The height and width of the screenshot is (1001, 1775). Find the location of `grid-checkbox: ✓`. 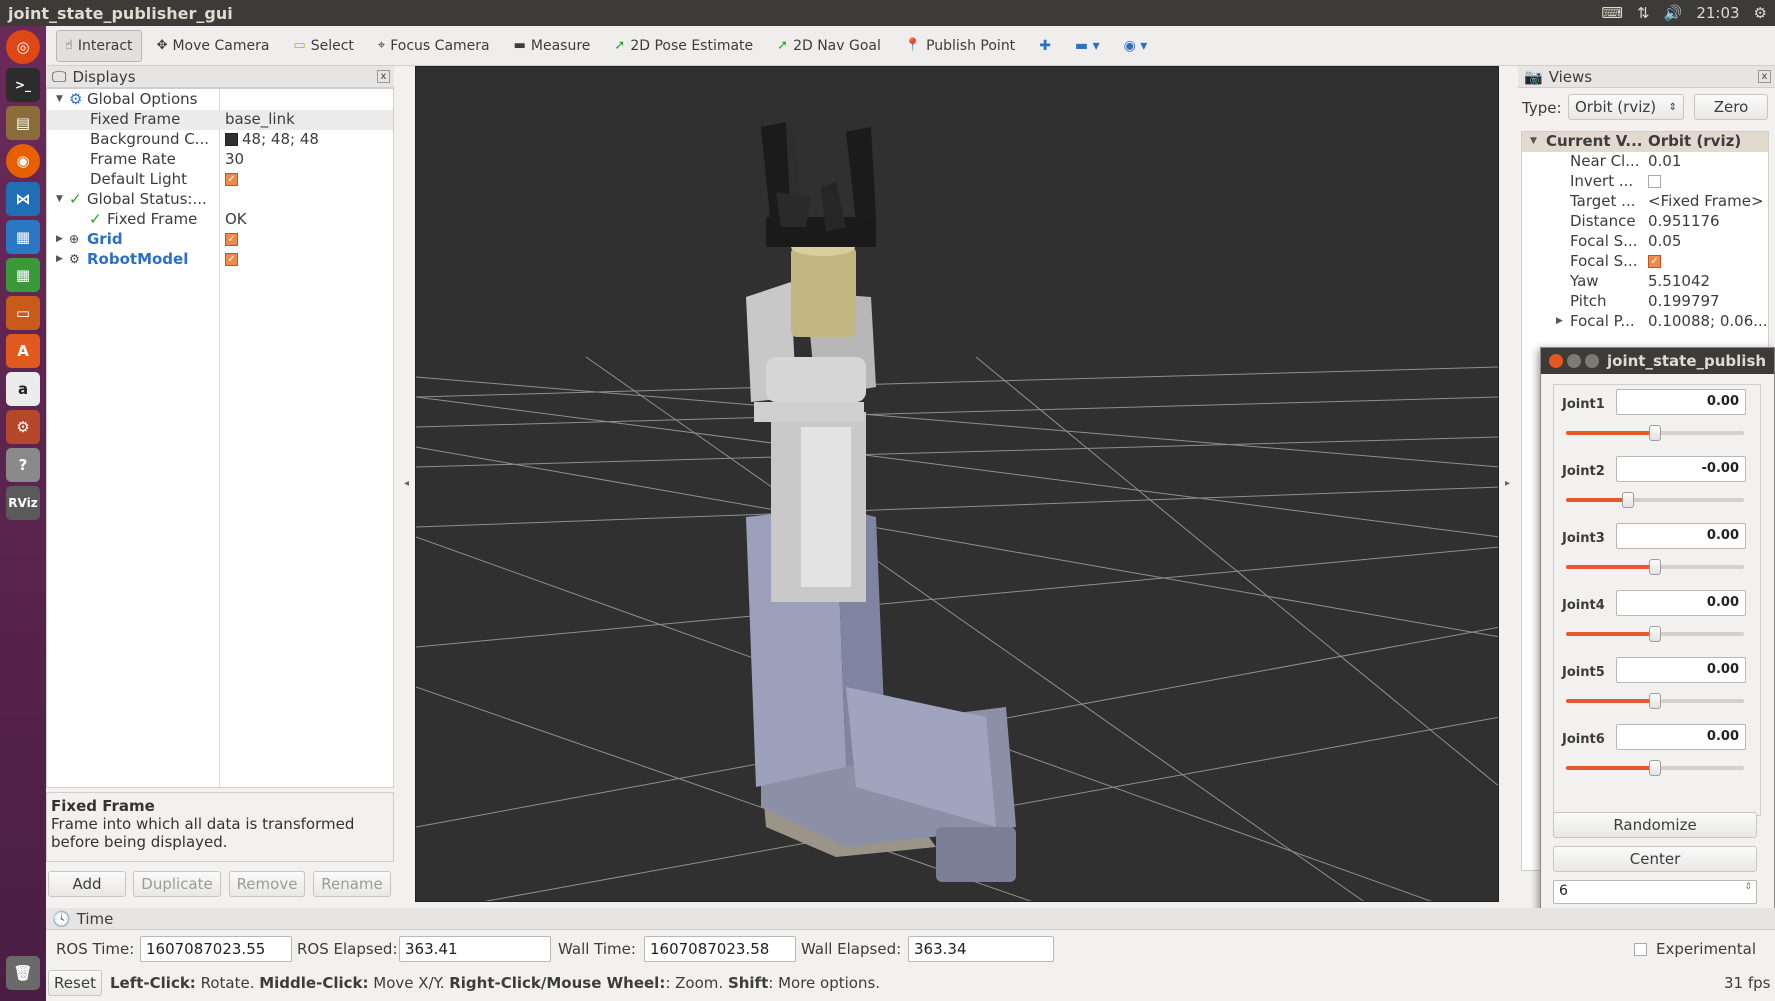

grid-checkbox: ✓ is located at coordinates (231, 239).